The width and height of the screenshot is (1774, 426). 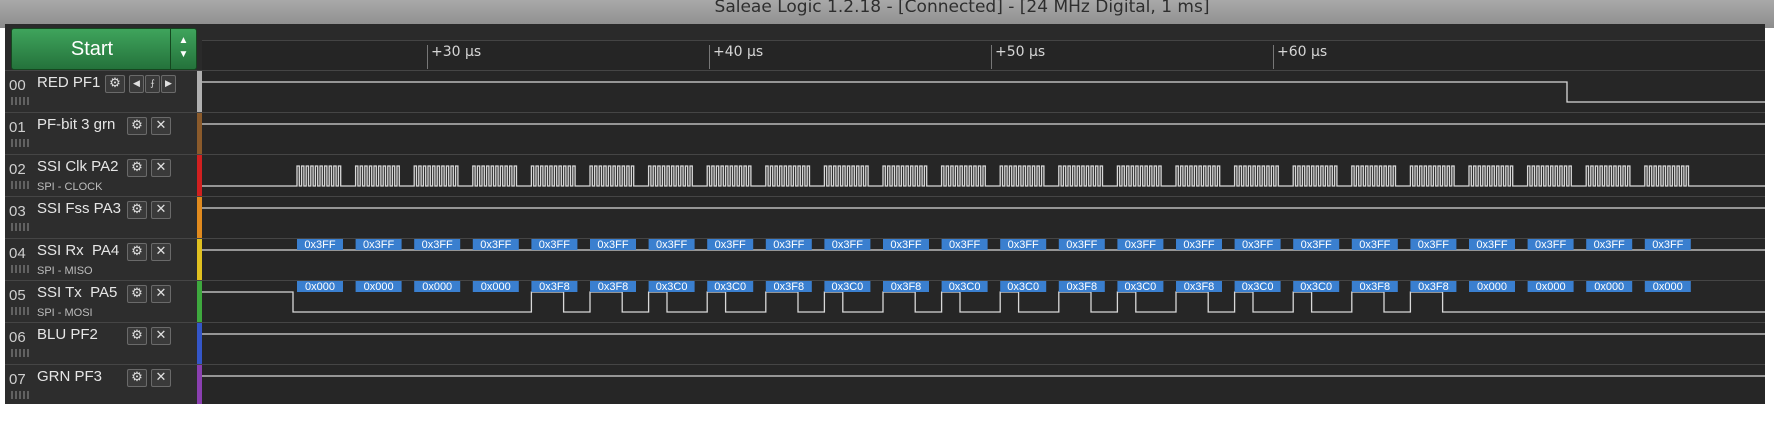 I want to click on channel-name: SSI Clk PA2, so click(x=77, y=166).